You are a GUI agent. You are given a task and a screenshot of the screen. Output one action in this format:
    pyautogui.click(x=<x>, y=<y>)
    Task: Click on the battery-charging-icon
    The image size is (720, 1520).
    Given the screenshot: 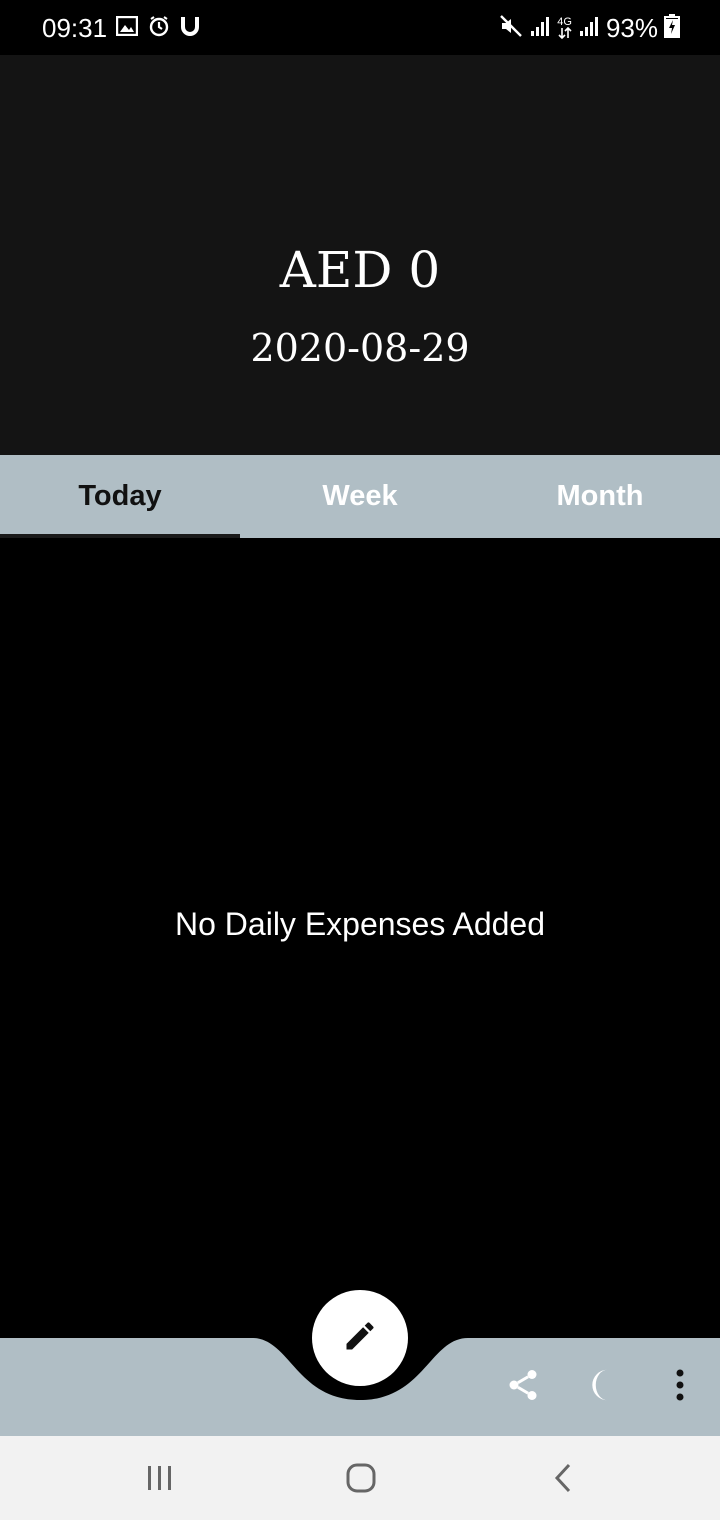 What is the action you would take?
    pyautogui.click(x=672, y=28)
    